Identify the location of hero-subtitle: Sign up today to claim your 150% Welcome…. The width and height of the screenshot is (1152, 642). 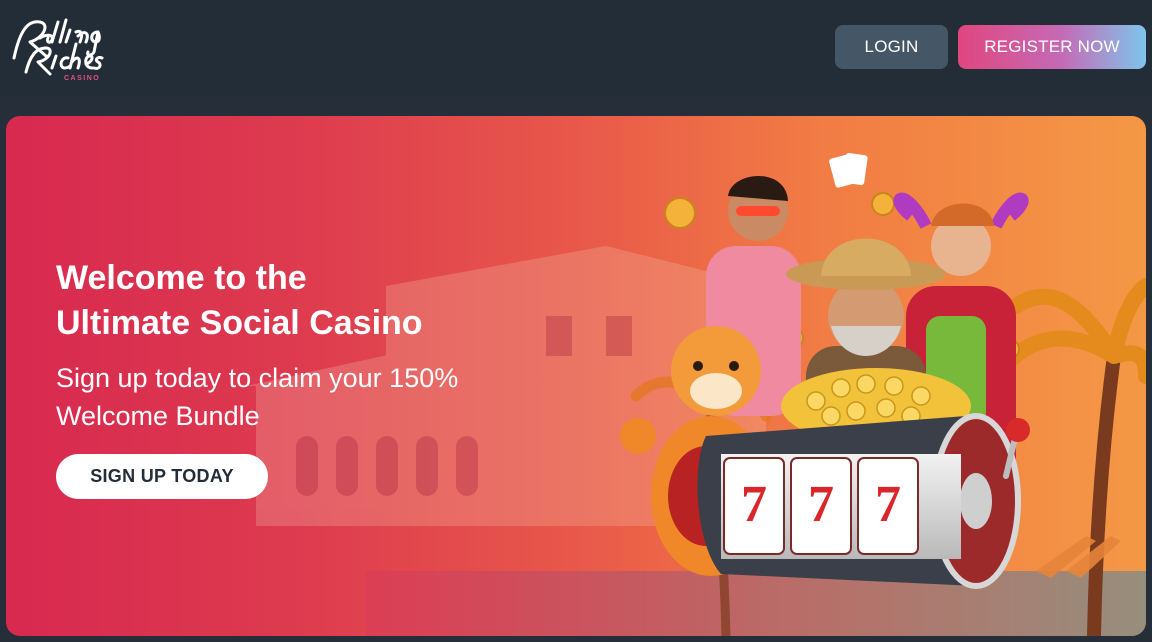
(326, 397).